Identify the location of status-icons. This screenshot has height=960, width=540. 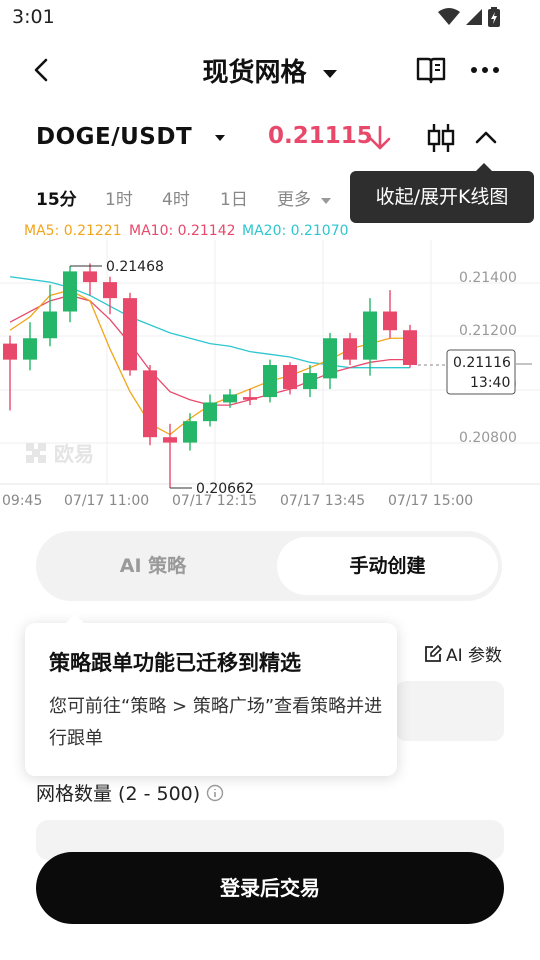
(469, 17).